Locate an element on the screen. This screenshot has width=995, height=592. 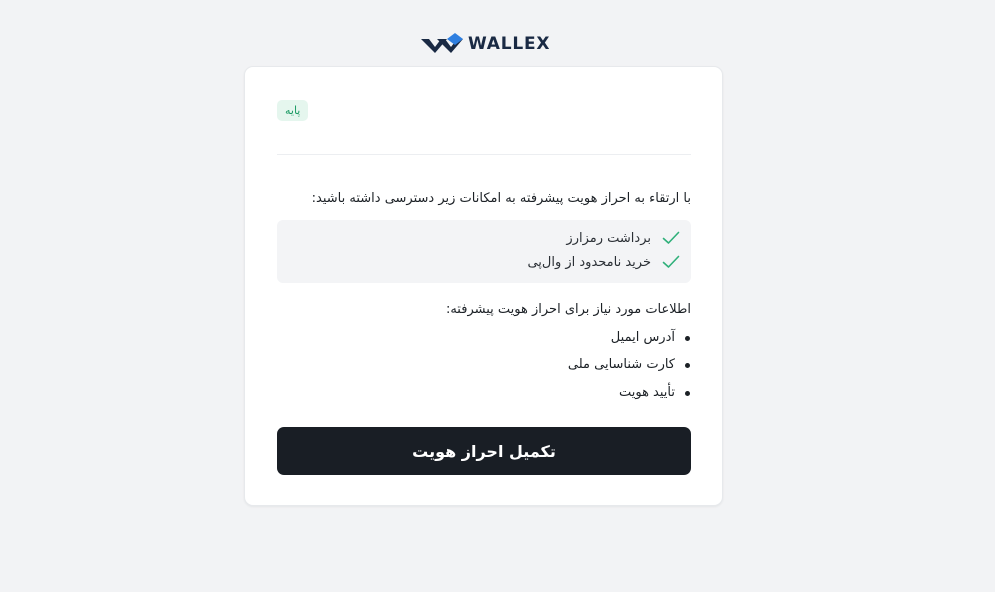
feature-label: برداشت رمزارز is located at coordinates (608, 238).